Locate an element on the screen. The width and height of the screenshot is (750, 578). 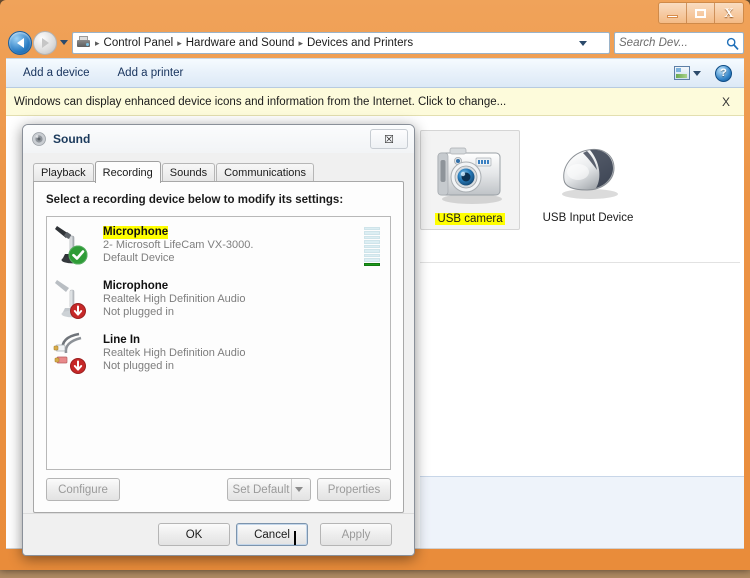
change-view-icon is located at coordinates (682, 73).